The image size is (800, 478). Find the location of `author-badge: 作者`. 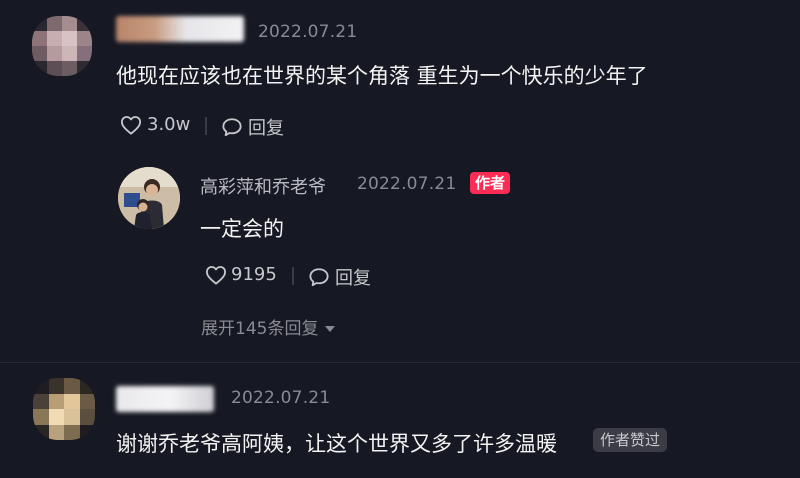

author-badge: 作者 is located at coordinates (490, 183).